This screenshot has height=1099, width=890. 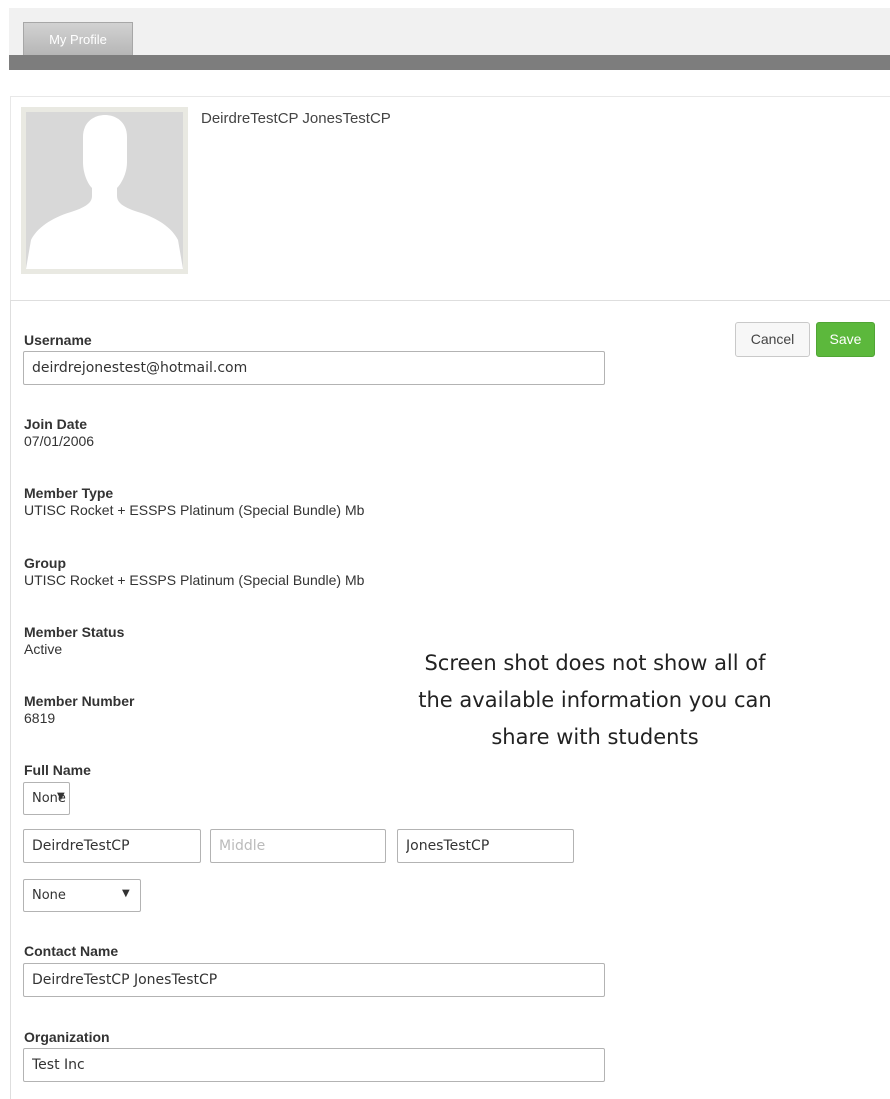 I want to click on name-suffix-value: None, so click(x=49, y=895).